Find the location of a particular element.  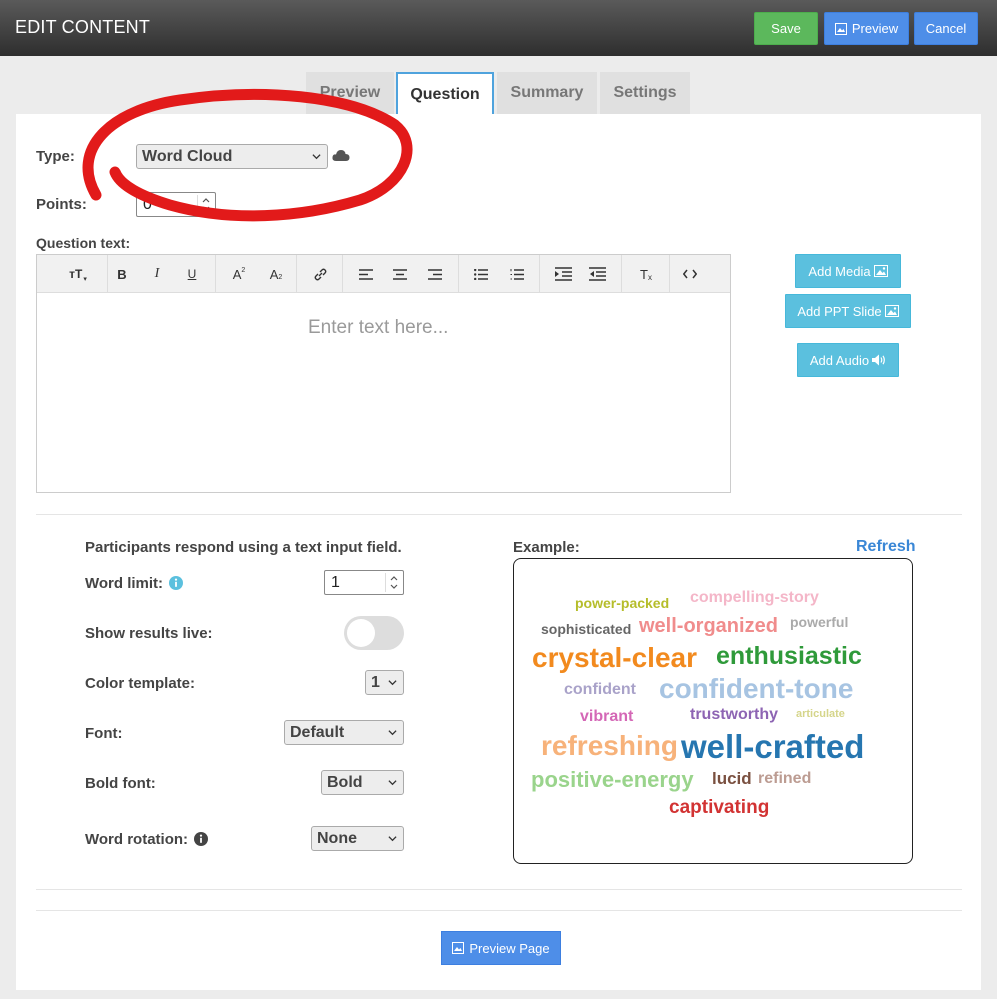

toggle-knob is located at coordinates (361, 633).